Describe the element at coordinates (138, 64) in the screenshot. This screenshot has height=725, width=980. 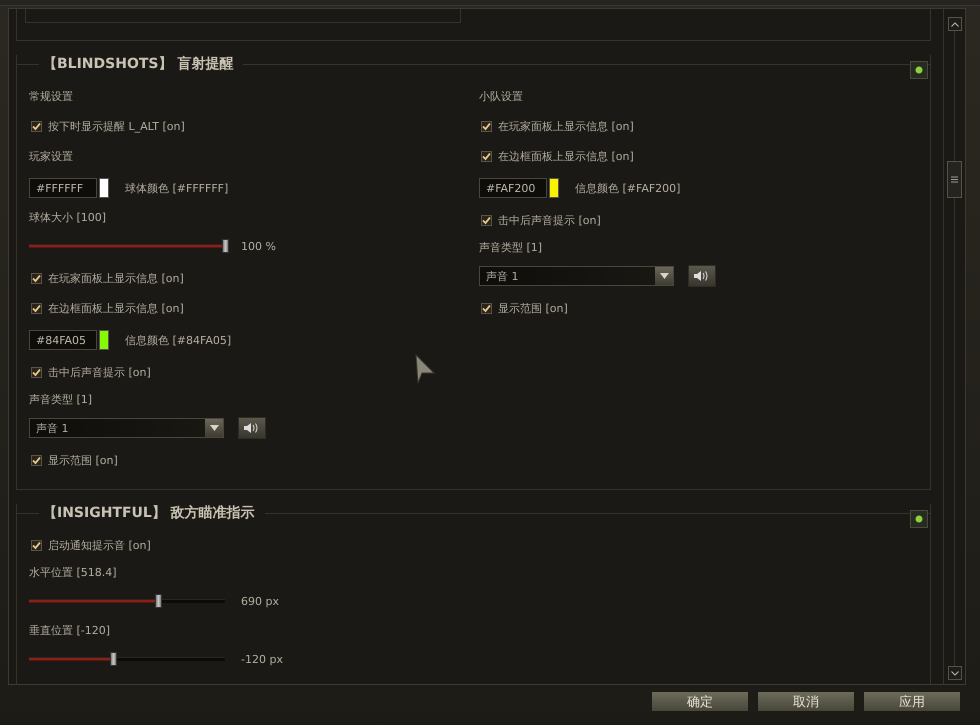
I see `section-title: 【BLINDSHOTS】 盲射提醒` at that location.